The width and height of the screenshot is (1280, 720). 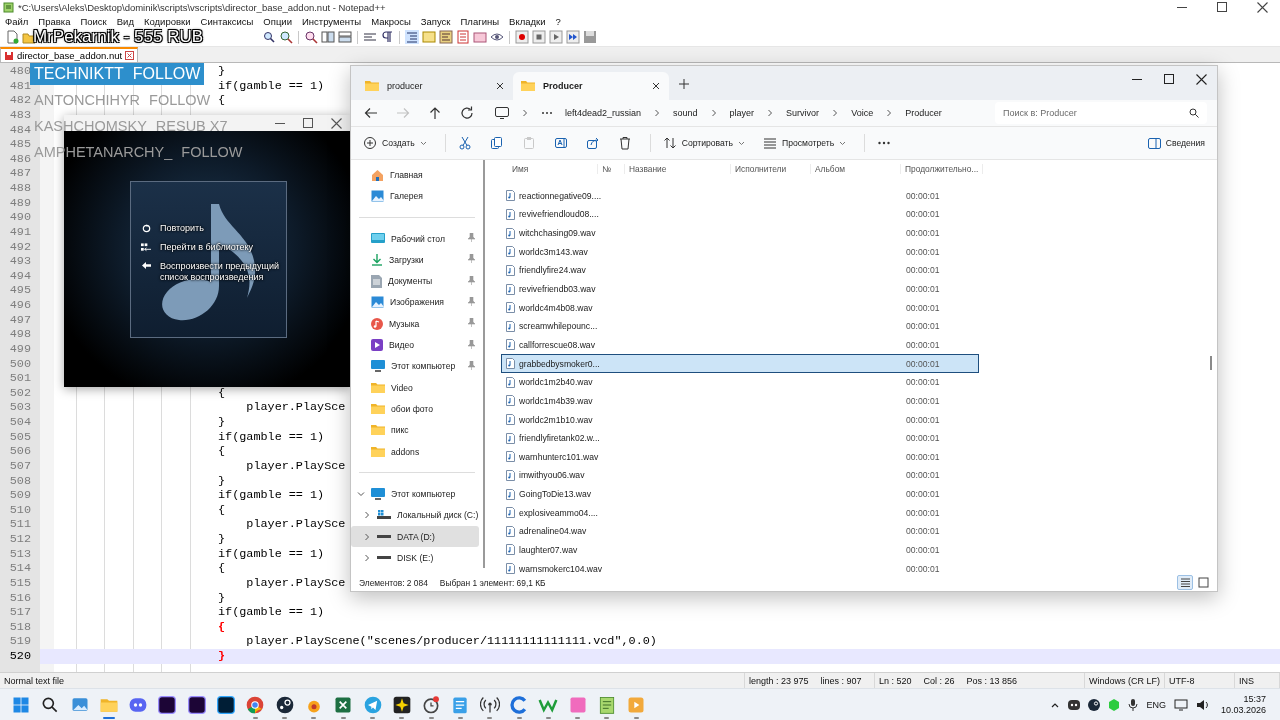 What do you see at coordinates (1133, 704) in the screenshot?
I see `microphone-icon` at bounding box center [1133, 704].